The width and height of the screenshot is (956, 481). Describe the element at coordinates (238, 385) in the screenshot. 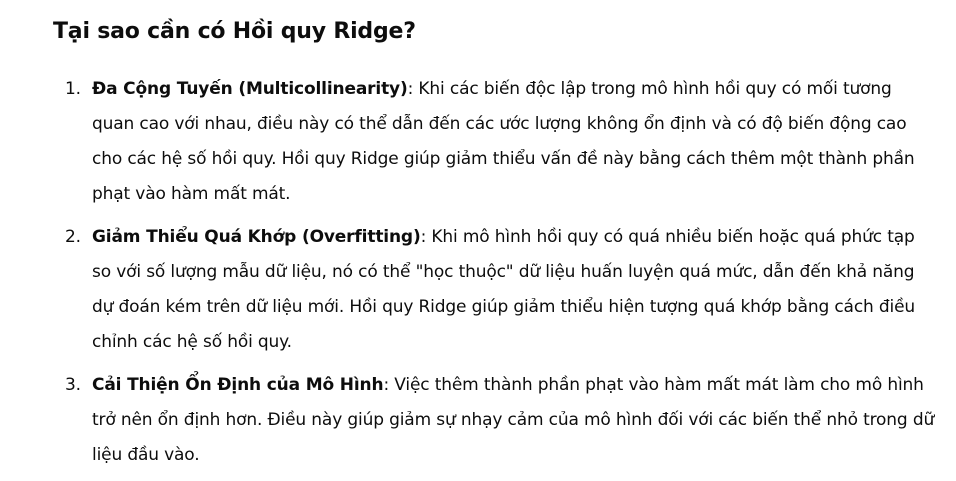

I see `list-item-term: Cải Thiện Ổn Định của Mô Hình` at that location.